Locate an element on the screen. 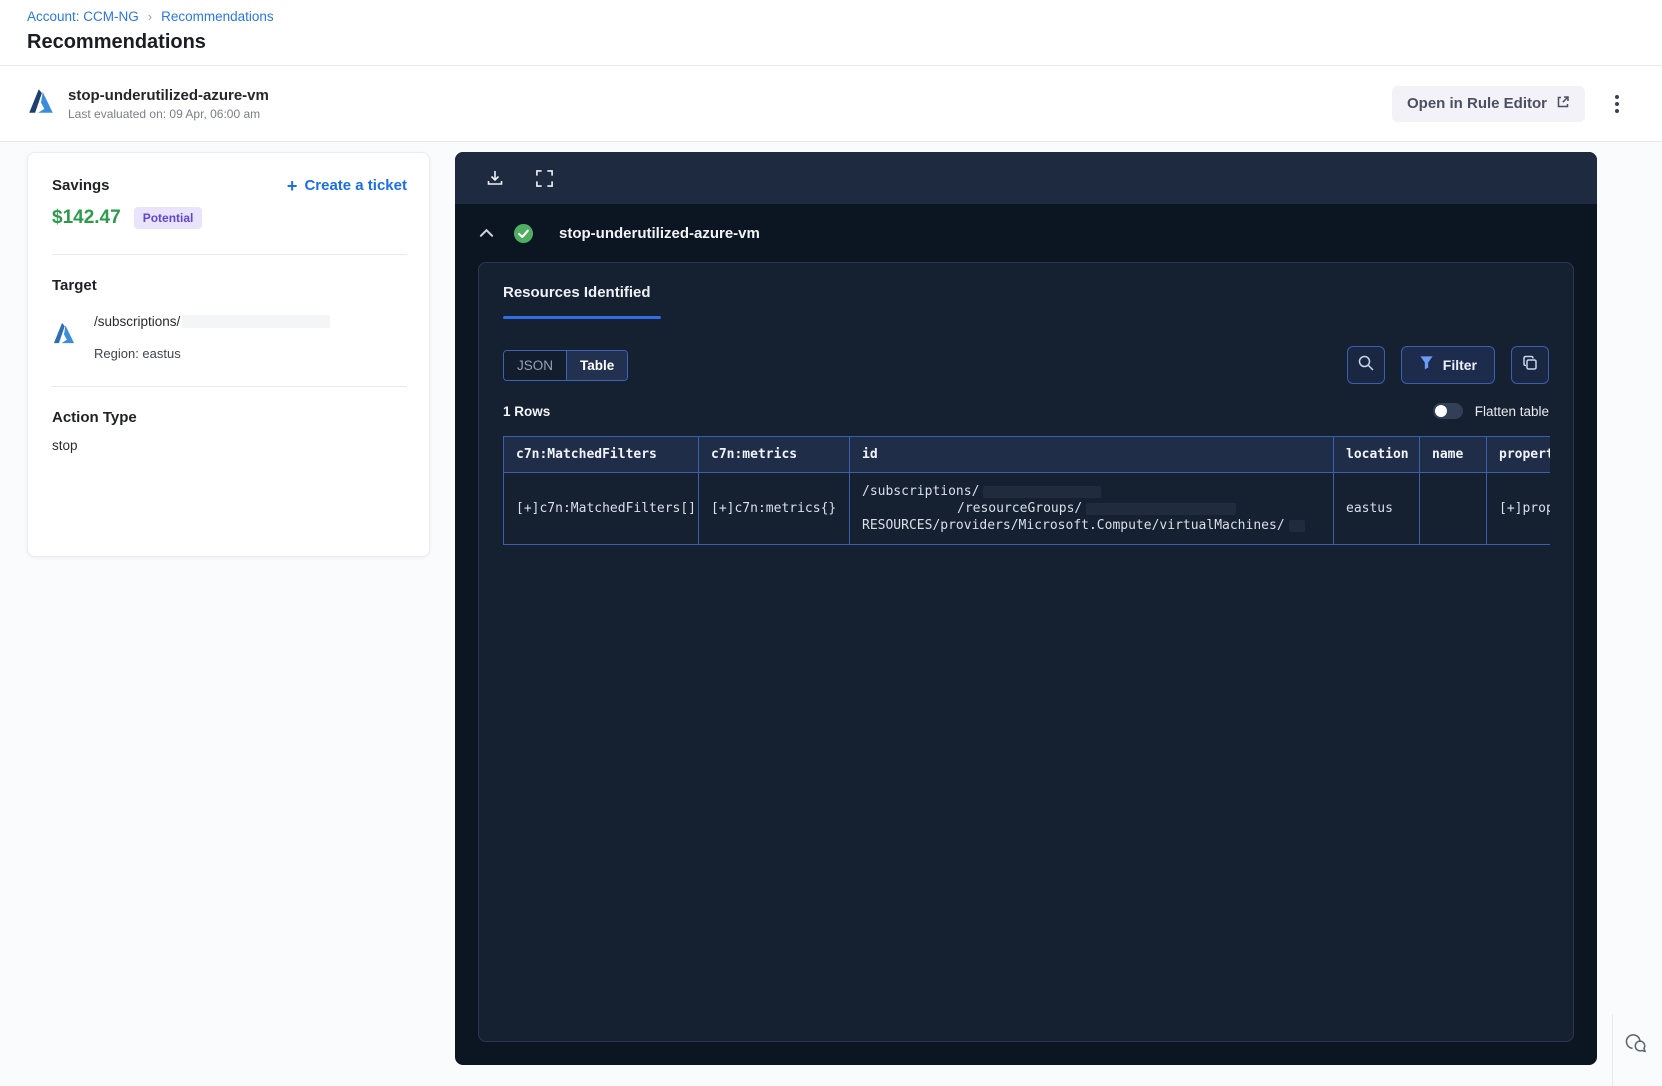 The height and width of the screenshot is (1086, 1662). rows-count: 1 Rows is located at coordinates (527, 411).